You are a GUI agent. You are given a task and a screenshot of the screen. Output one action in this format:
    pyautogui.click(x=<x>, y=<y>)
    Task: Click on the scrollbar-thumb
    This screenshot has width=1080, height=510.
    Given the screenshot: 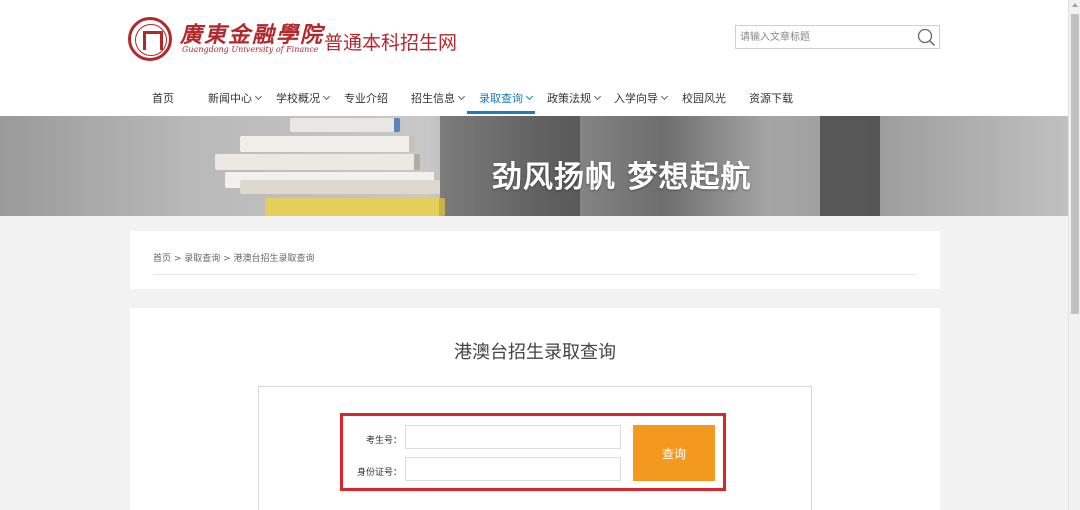 What is the action you would take?
    pyautogui.click(x=1075, y=164)
    